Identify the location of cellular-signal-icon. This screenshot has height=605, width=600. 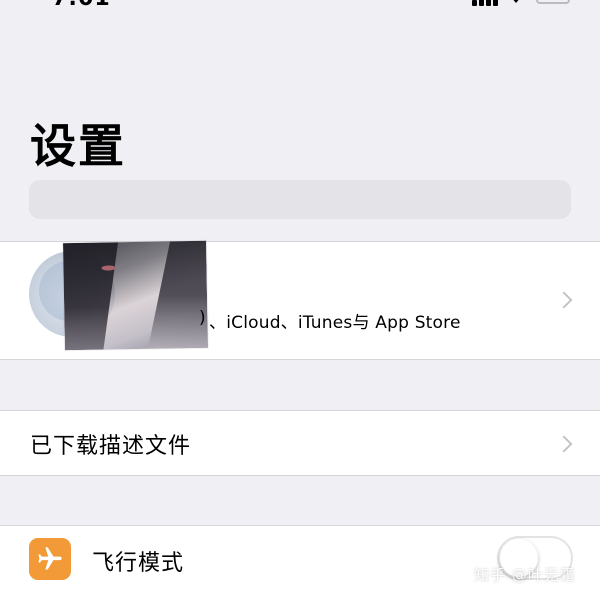
(486, 3).